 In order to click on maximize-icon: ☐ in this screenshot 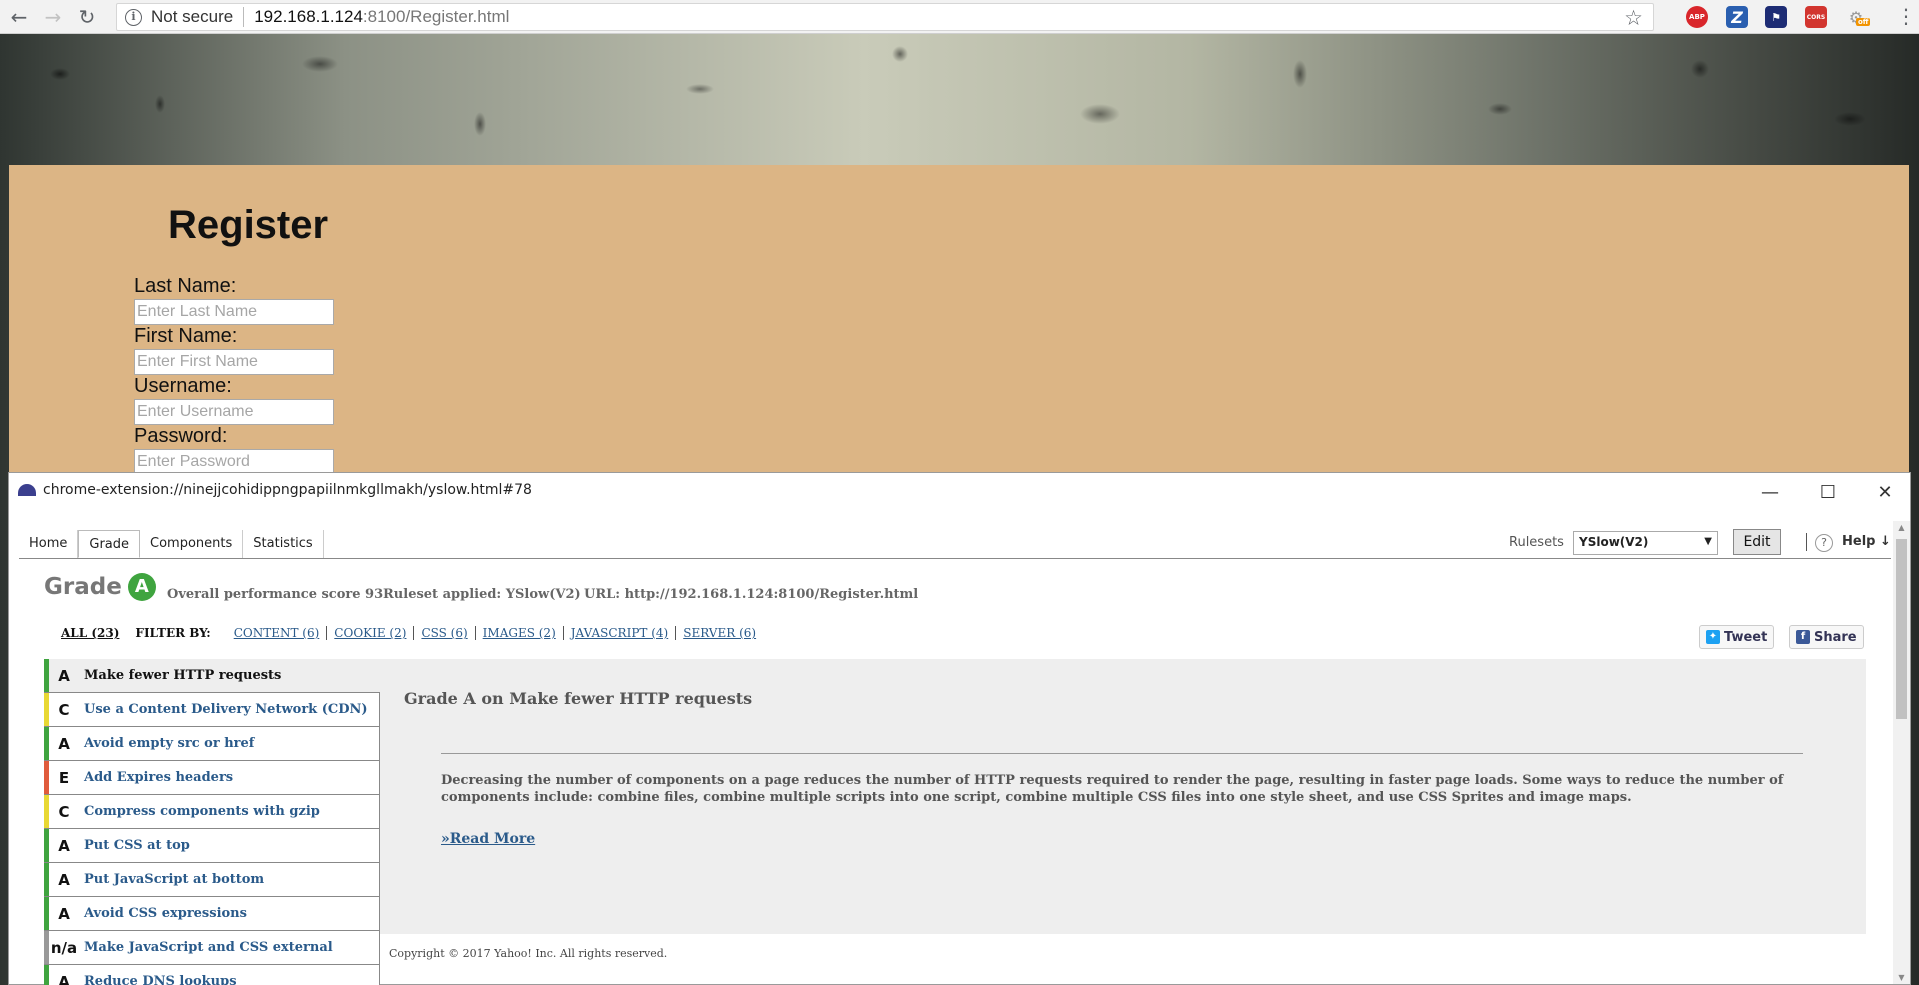, I will do `click(1828, 492)`.